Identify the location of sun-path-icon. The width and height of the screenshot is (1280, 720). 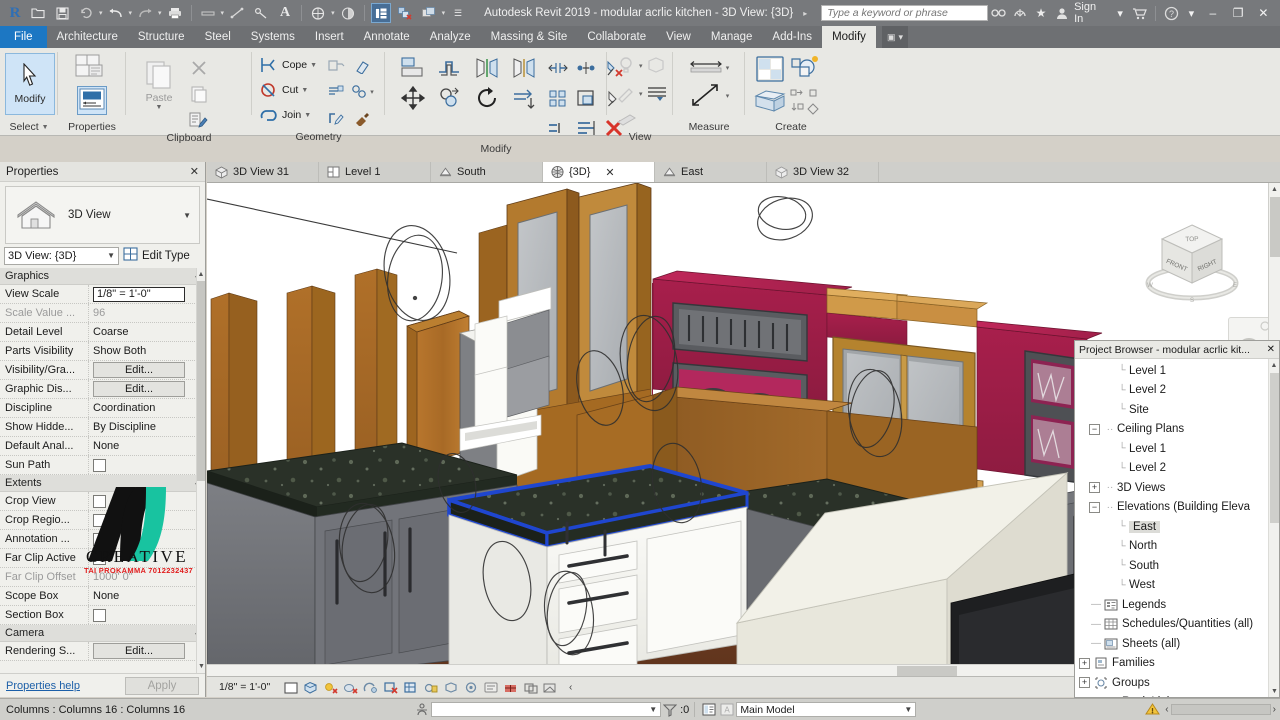
(330, 687).